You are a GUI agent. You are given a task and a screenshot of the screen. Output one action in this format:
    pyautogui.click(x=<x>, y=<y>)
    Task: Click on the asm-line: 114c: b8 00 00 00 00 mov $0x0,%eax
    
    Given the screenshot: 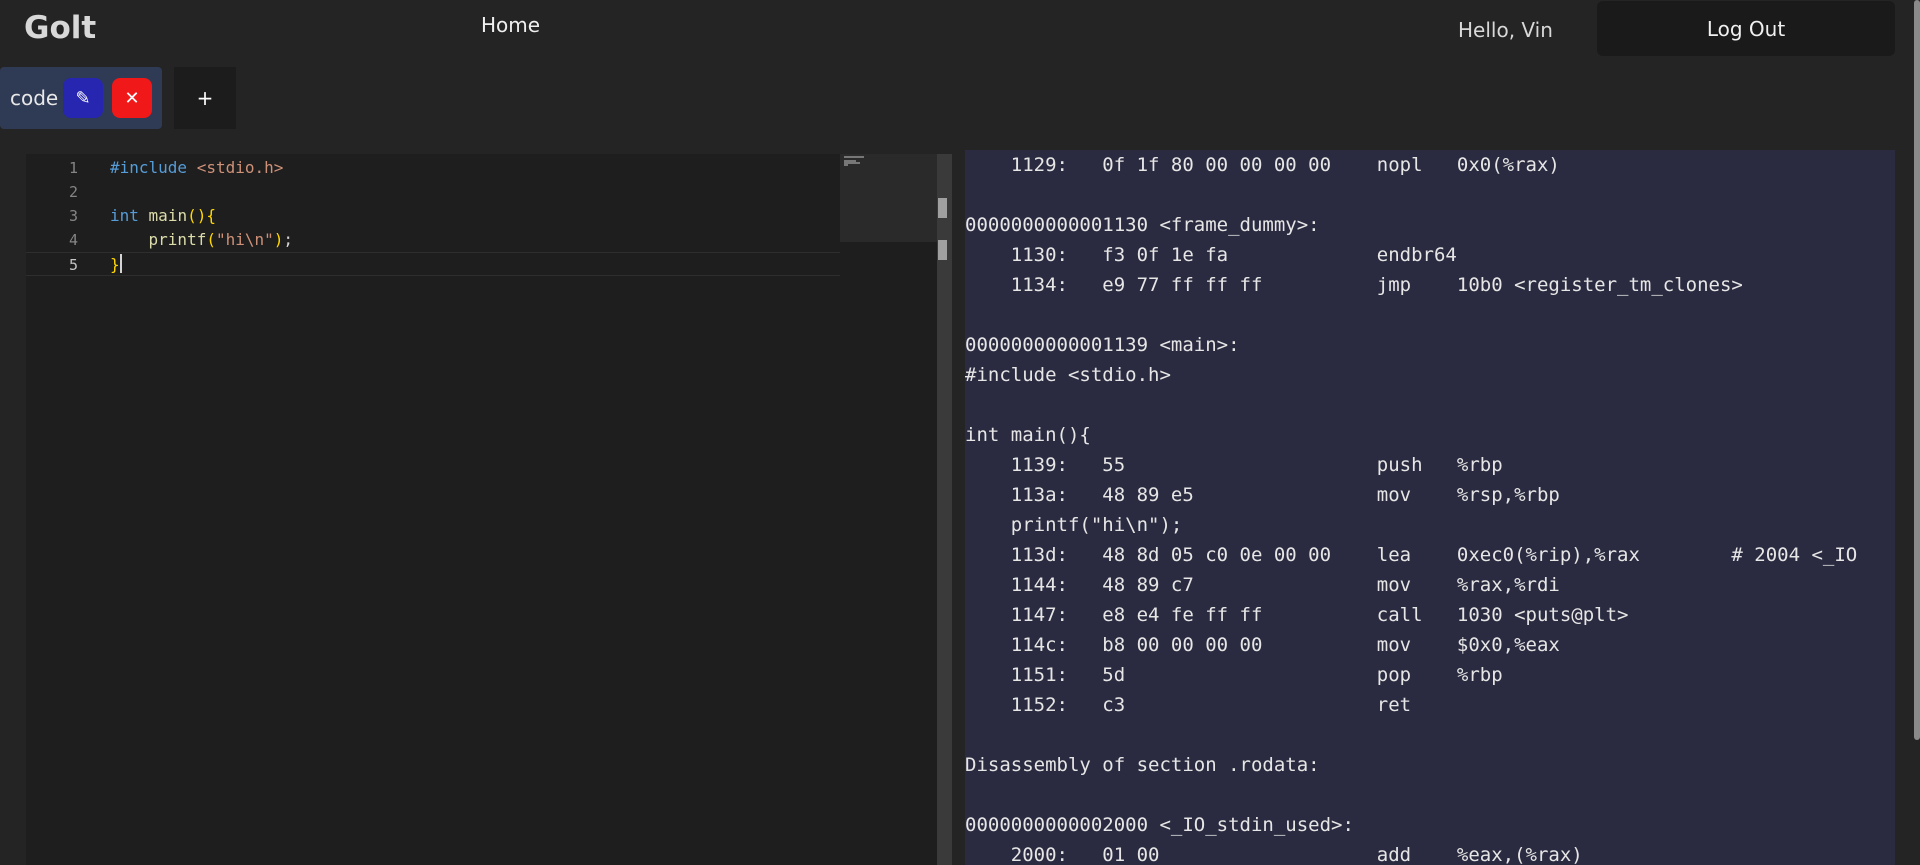 What is the action you would take?
    pyautogui.click(x=1262, y=645)
    